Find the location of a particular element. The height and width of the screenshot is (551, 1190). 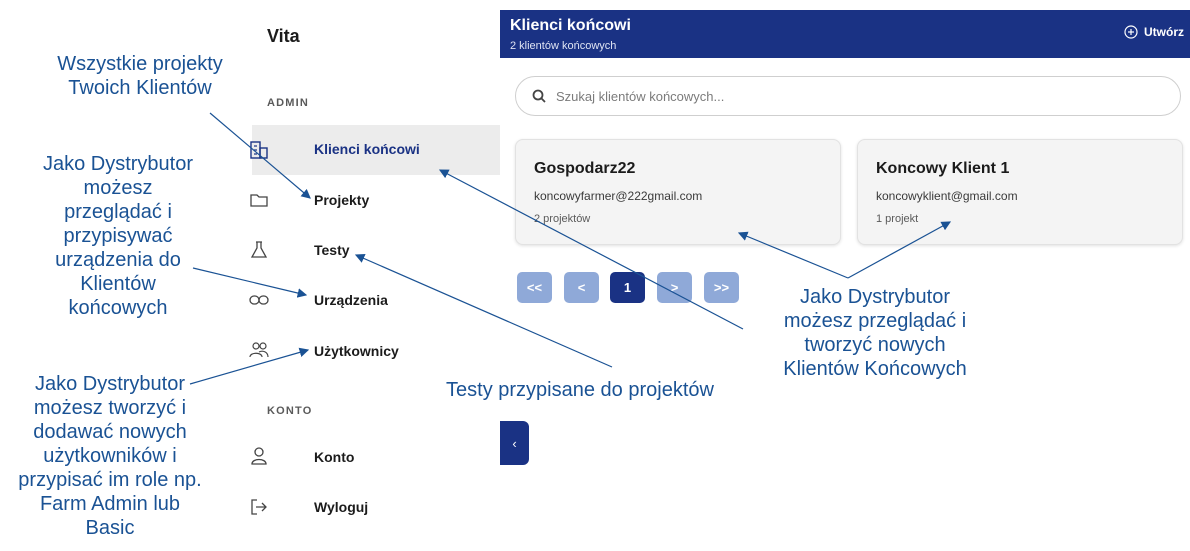

arrow-devices is located at coordinates (250, 282).